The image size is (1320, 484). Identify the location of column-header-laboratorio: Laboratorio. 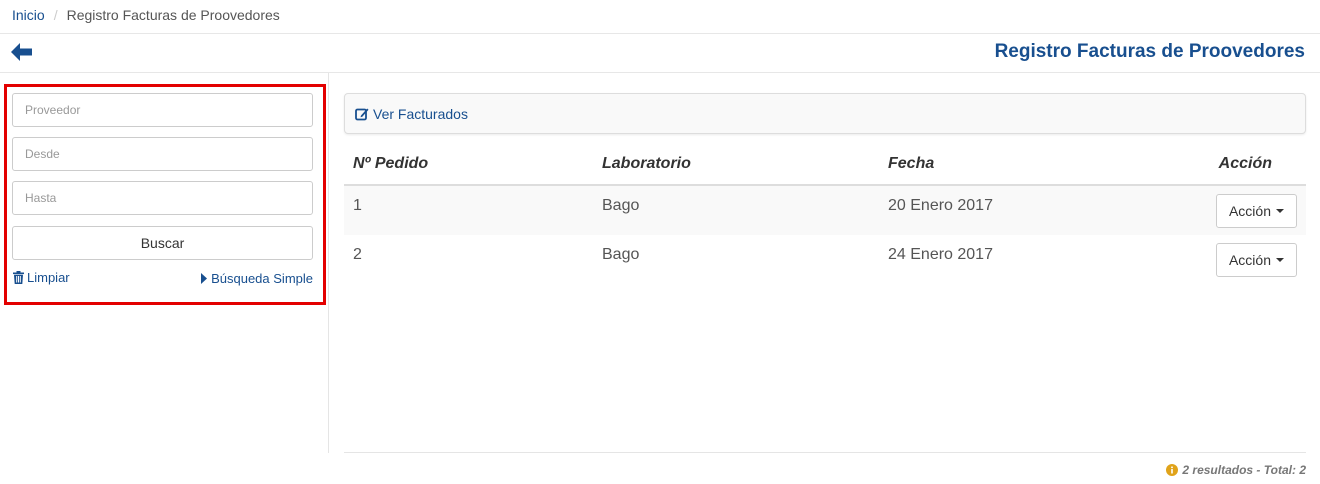
(736, 165).